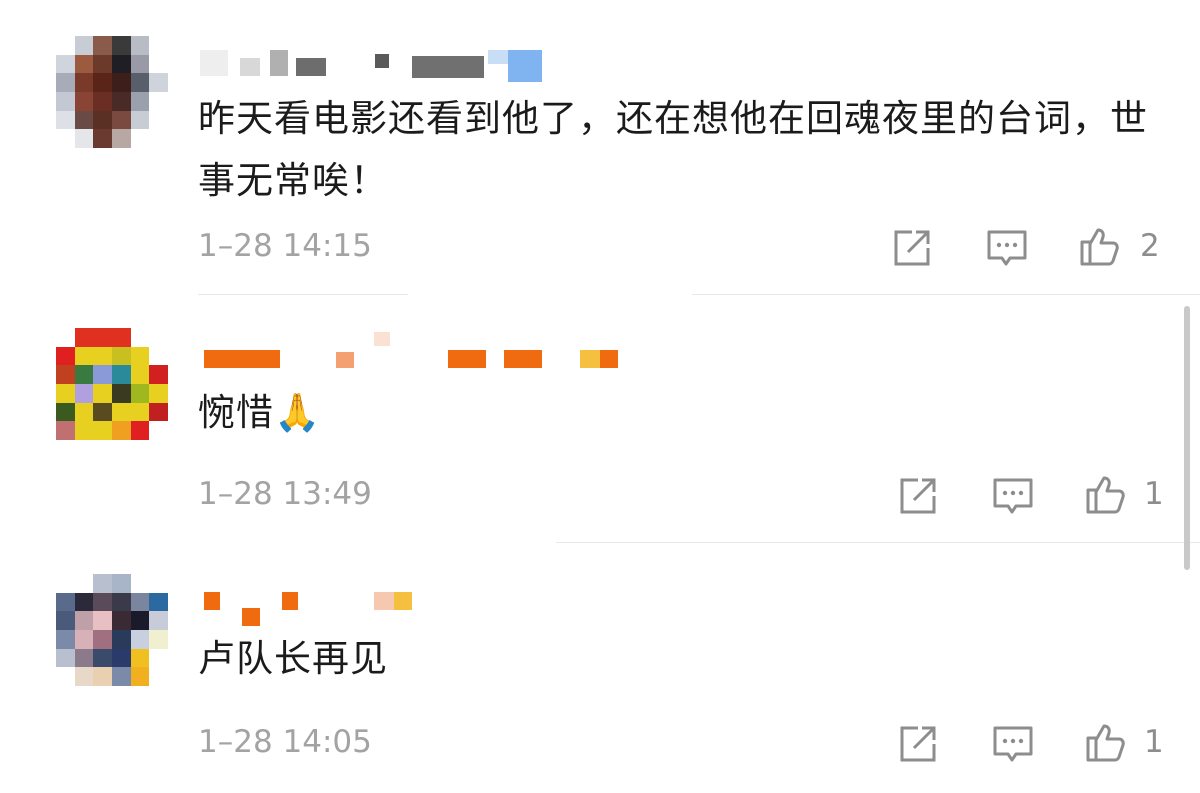 The image size is (1200, 793). What do you see at coordinates (1150, 246) in the screenshot?
I see `like-count: 2` at bounding box center [1150, 246].